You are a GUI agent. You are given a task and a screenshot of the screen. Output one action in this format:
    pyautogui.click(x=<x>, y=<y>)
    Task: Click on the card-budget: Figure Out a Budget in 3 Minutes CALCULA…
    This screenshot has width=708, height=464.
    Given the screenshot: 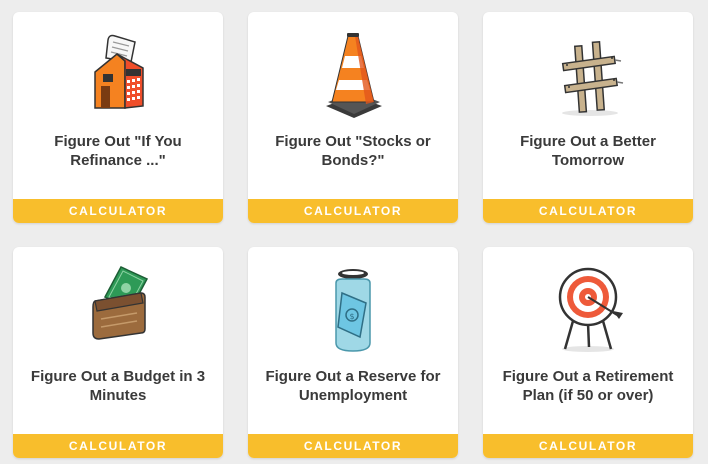 What is the action you would take?
    pyautogui.click(x=118, y=352)
    